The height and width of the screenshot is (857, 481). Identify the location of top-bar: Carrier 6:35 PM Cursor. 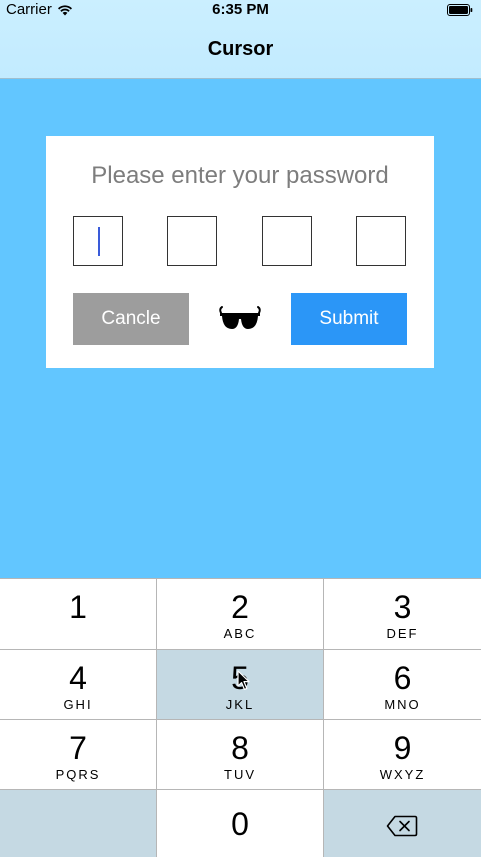
(240, 39).